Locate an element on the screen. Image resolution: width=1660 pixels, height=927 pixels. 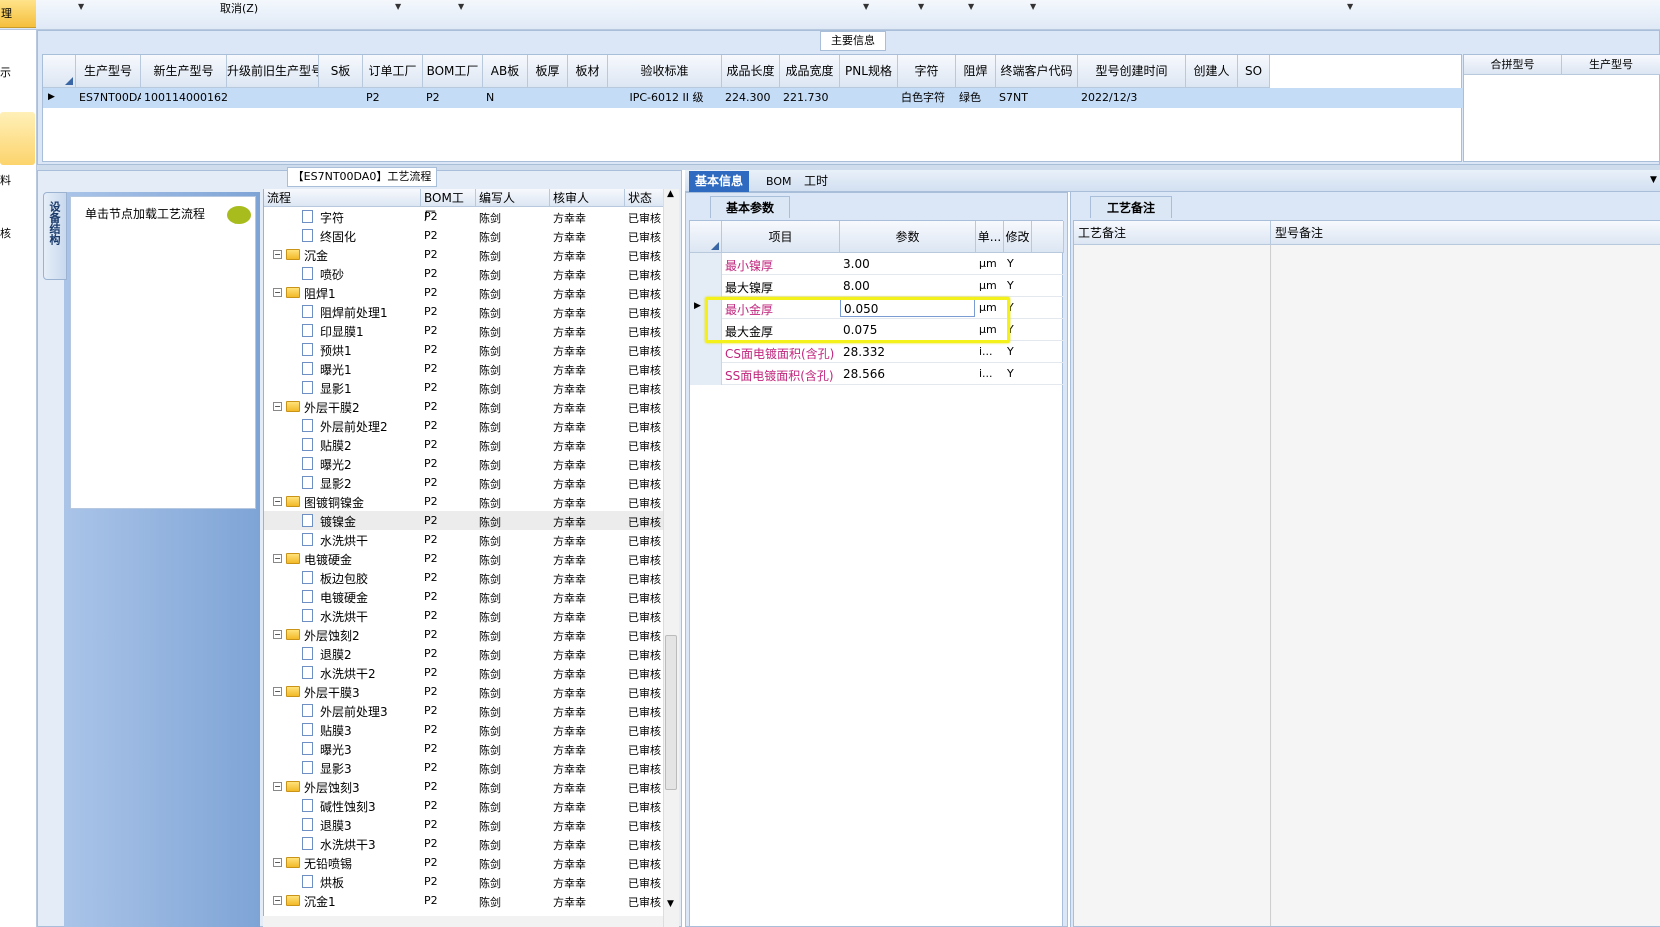
column-header: 合拼型号 is located at coordinates (1513, 65).